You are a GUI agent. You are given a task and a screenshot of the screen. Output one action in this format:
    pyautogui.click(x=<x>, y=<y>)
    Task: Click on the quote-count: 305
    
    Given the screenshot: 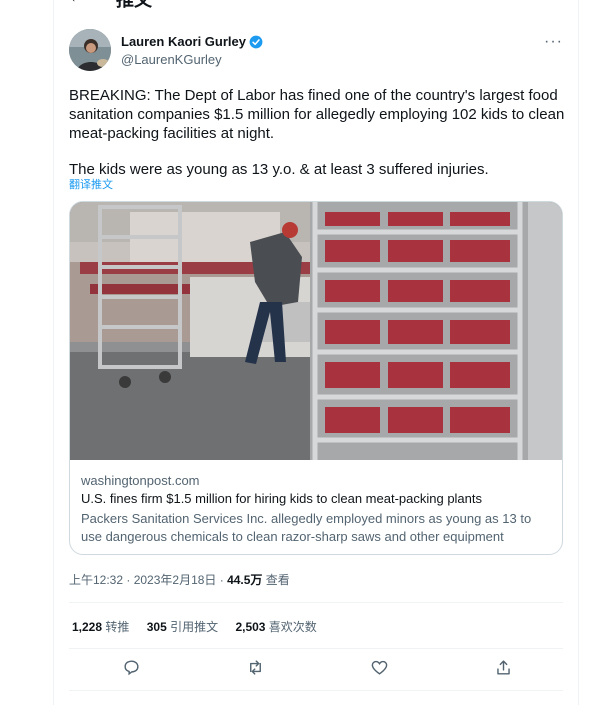 What is the action you would take?
    pyautogui.click(x=156, y=627)
    